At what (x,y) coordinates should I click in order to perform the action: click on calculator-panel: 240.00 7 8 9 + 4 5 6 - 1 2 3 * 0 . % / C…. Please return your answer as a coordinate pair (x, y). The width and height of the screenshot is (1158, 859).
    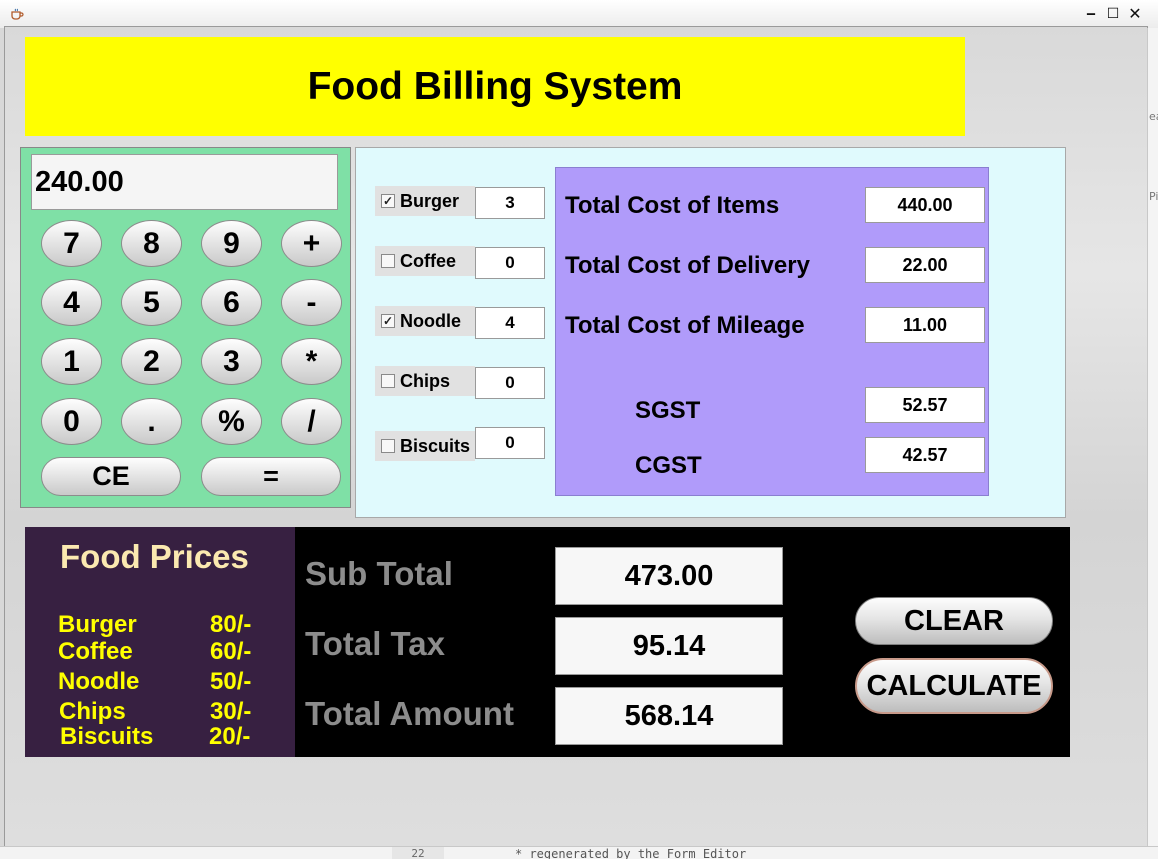
    Looking at the image, I should click on (185, 327).